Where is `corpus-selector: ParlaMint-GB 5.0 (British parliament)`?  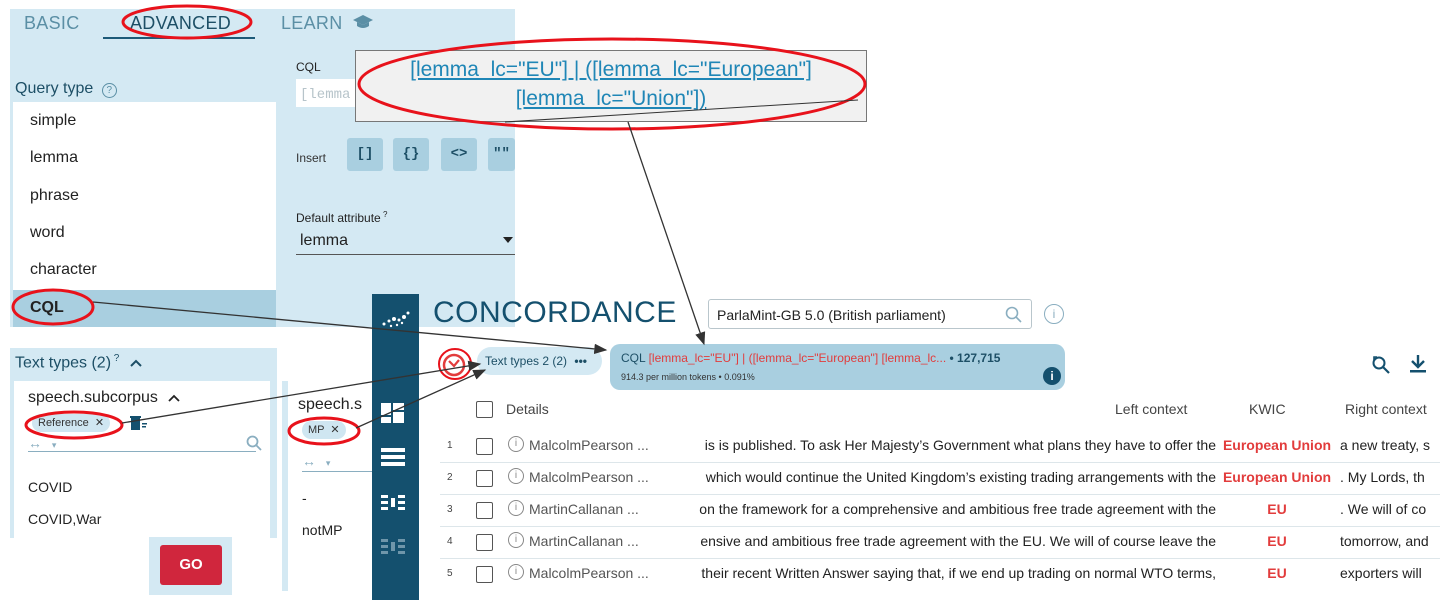 corpus-selector: ParlaMint-GB 5.0 (British parliament) is located at coordinates (870, 314).